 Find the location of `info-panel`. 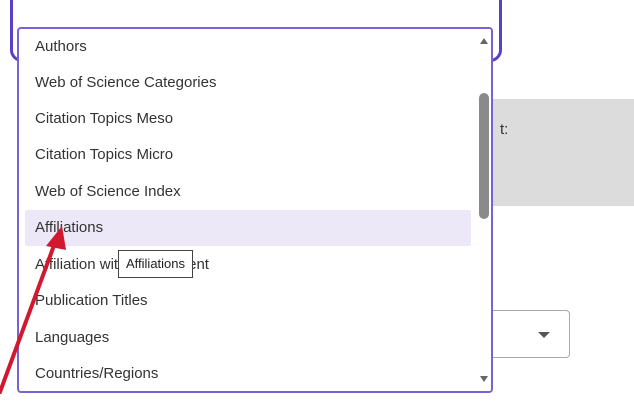

info-panel is located at coordinates (563, 152).